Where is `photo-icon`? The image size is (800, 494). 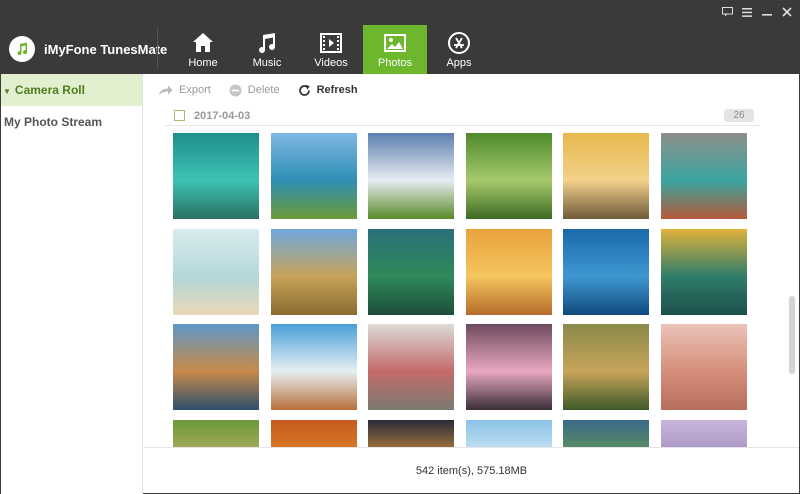 photo-icon is located at coordinates (395, 43).